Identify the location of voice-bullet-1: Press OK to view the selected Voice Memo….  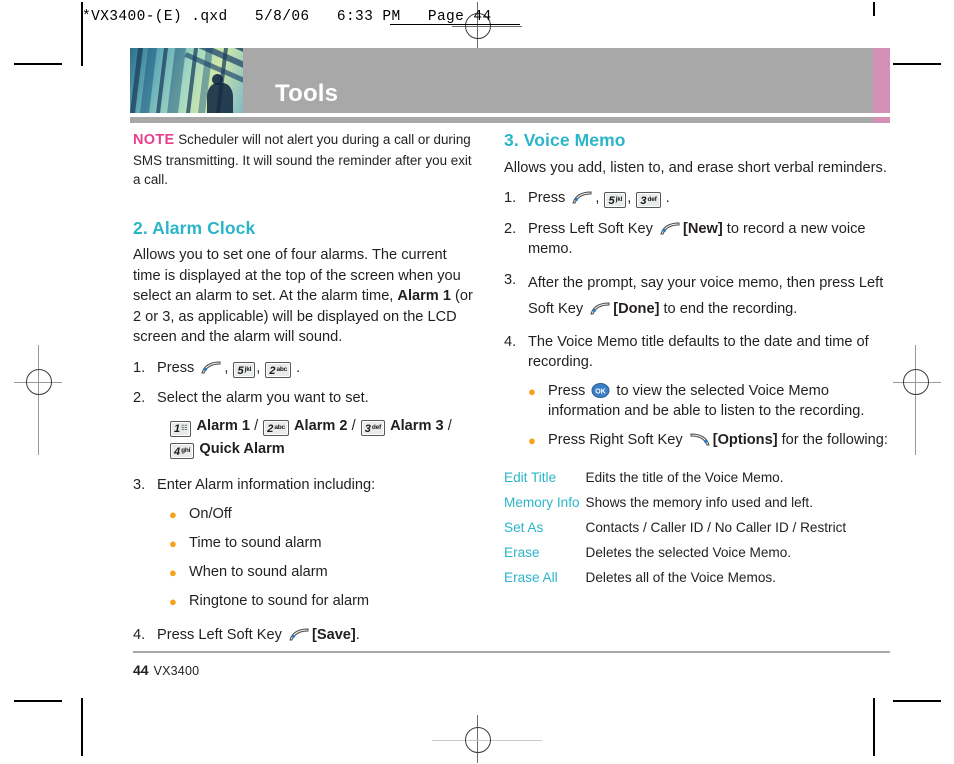
(720, 401).